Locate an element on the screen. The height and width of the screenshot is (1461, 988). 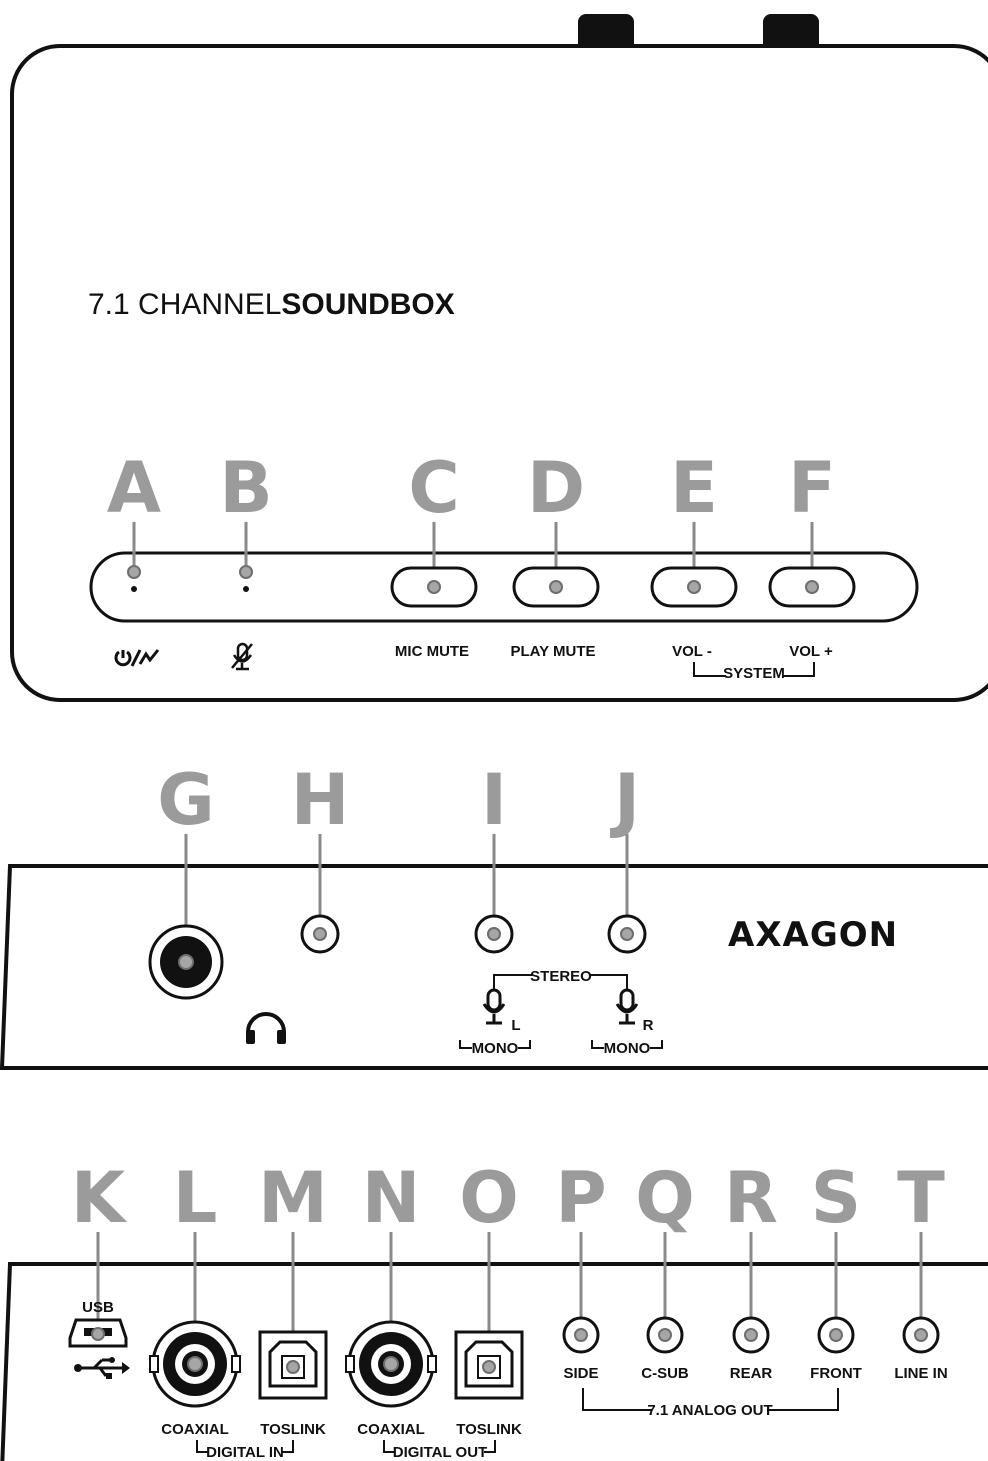
play-mute-button-dot is located at coordinates (556, 587).